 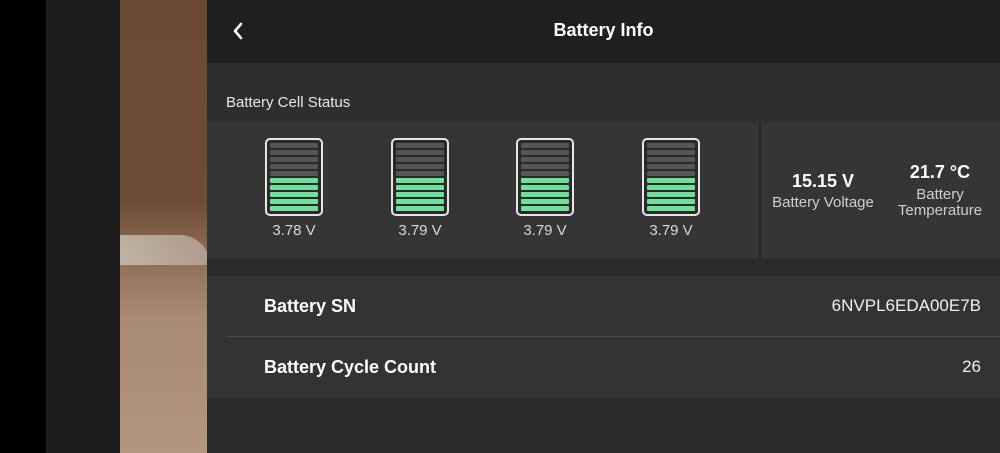 What do you see at coordinates (940, 172) in the screenshot?
I see `battery-temperature-value: 21.7 °C` at bounding box center [940, 172].